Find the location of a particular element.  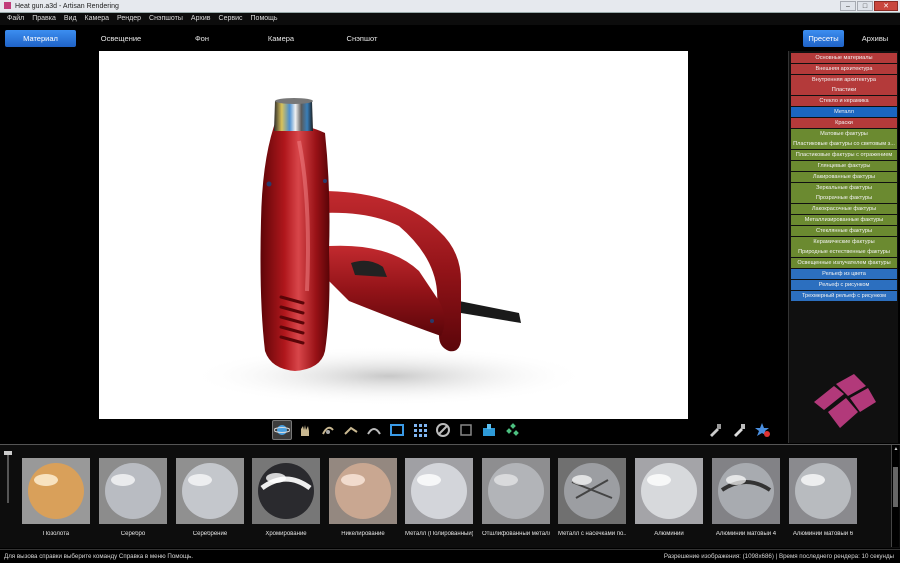

material-tile: Позолота is located at coordinates (56, 497).